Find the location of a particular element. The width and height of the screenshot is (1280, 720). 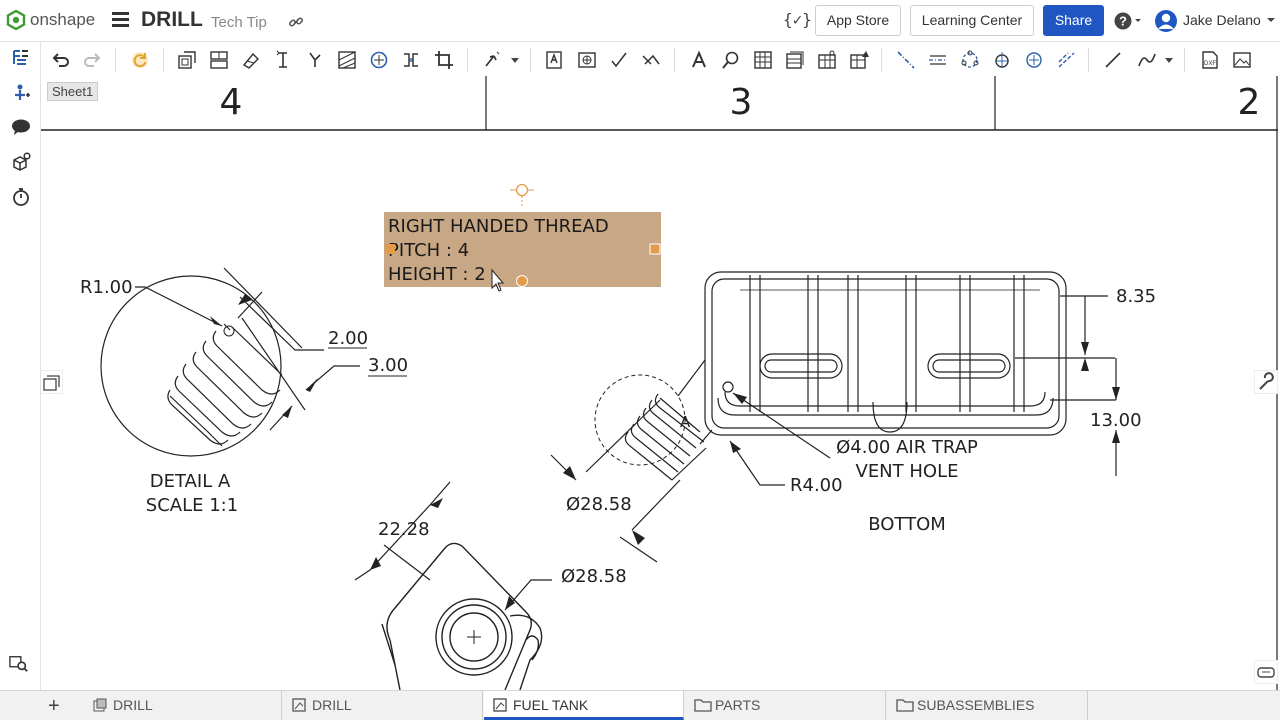

app-store-button: App Store is located at coordinates (858, 20).